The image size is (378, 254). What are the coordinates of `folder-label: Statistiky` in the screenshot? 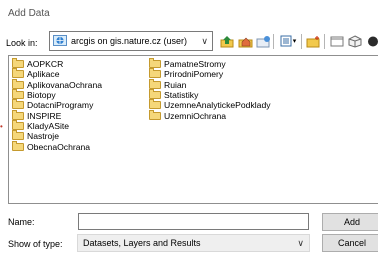 It's located at (181, 95).